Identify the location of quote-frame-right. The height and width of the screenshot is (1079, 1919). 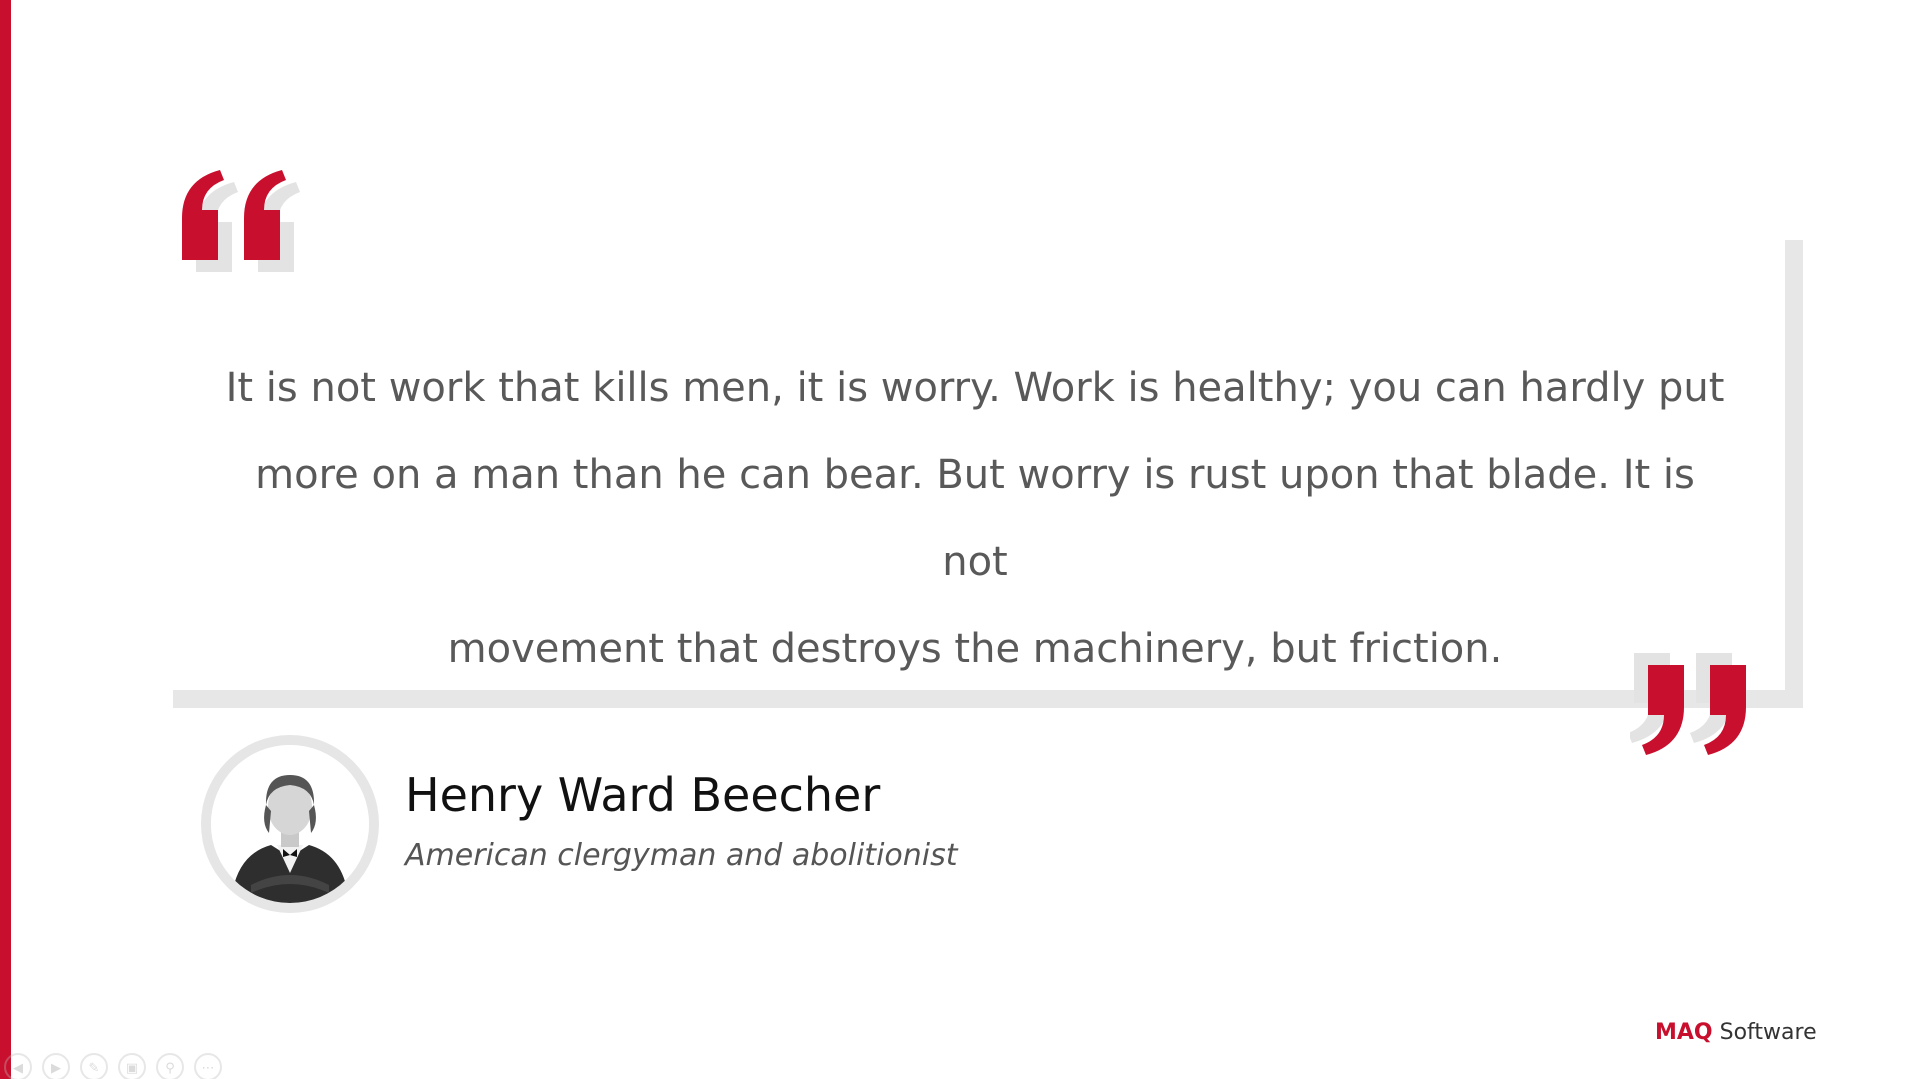
(1794, 474).